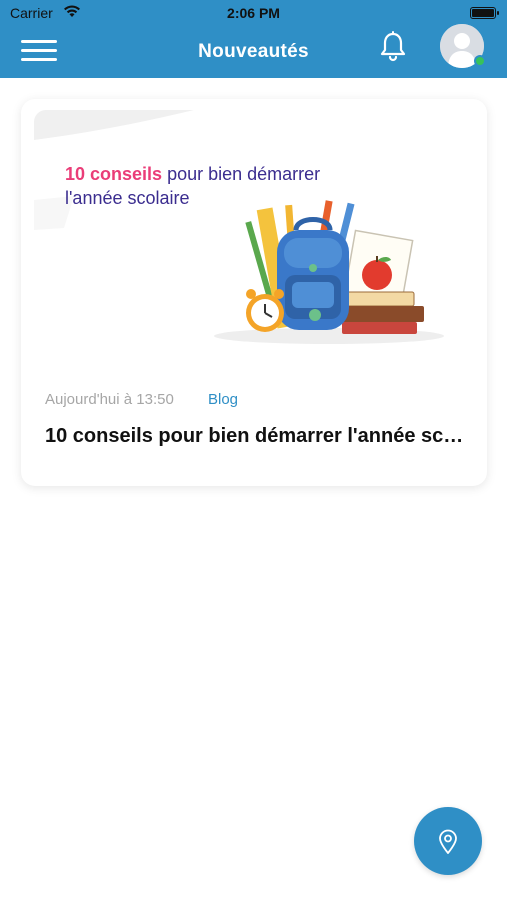 This screenshot has height=900, width=507. Describe the element at coordinates (253, 39) in the screenshot. I see `app-header: Carrier 2:06 PM Nouveautés` at that location.